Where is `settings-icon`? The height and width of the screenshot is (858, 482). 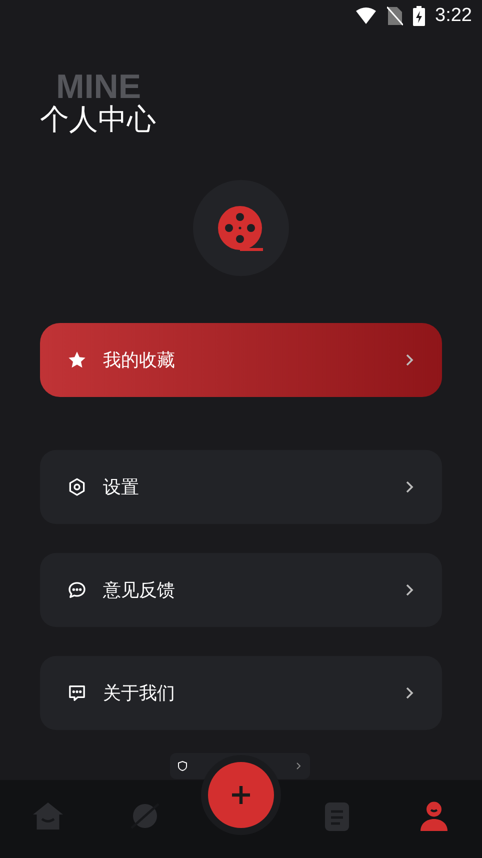
settings-icon is located at coordinates (77, 487).